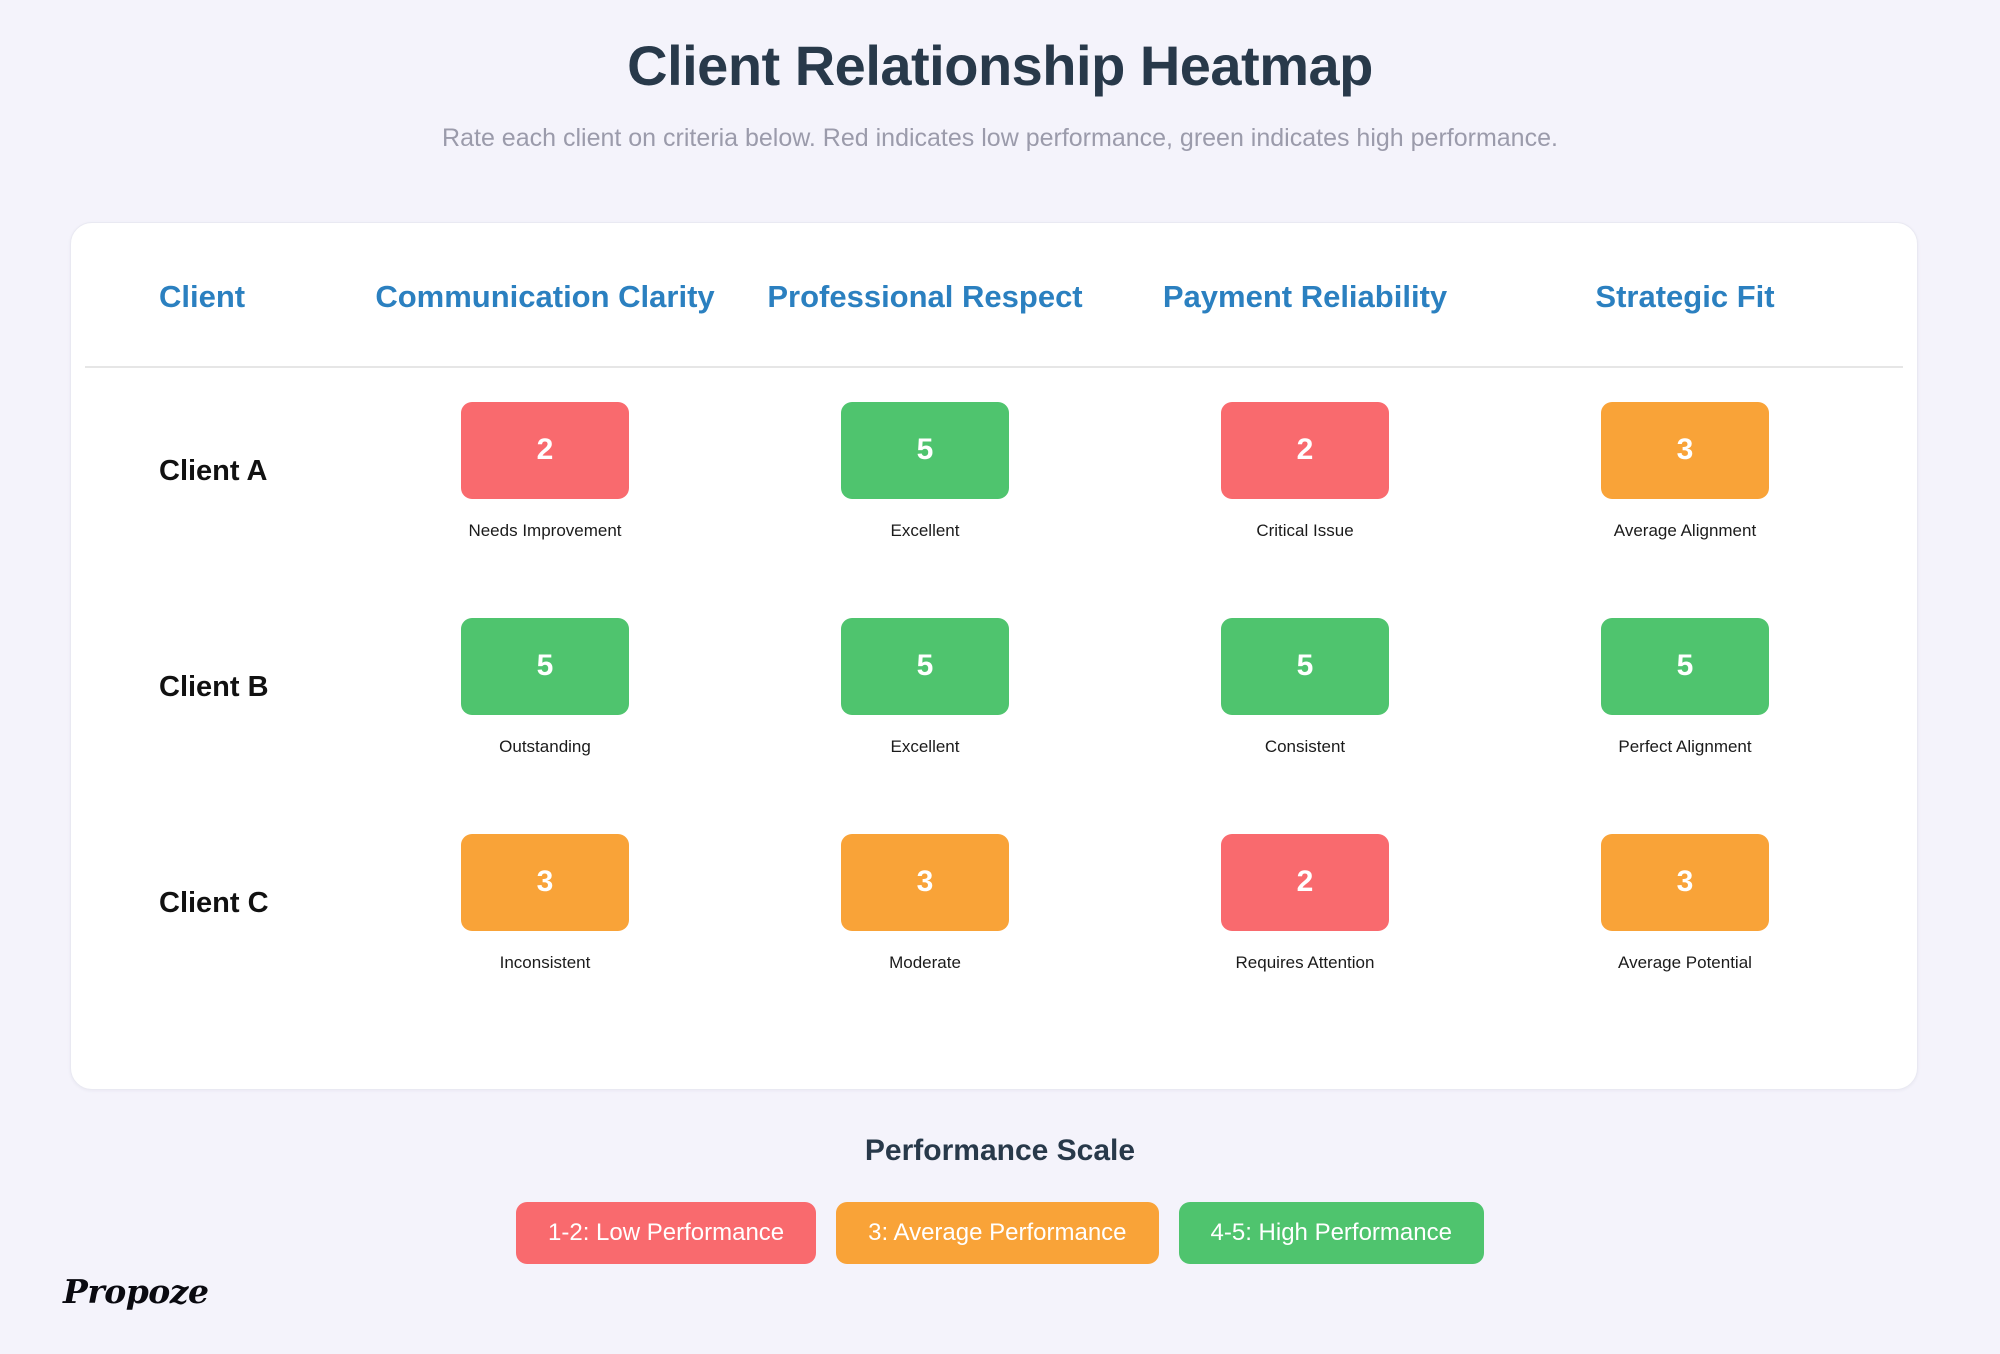  I want to click on cell-caption: Inconsistent, so click(545, 962).